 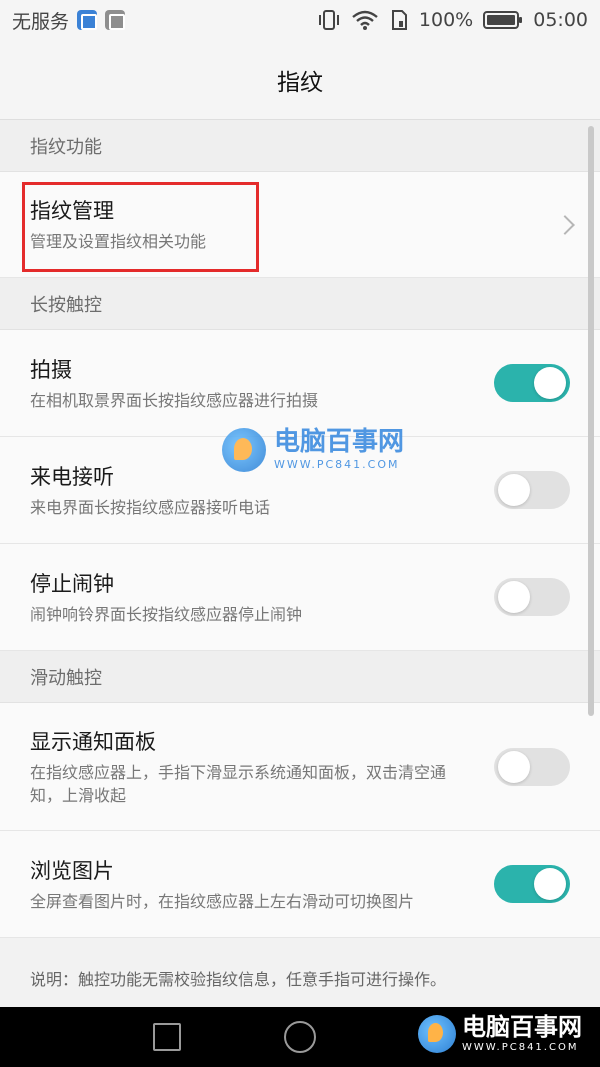 What do you see at coordinates (300, 597) in the screenshot?
I see `stop-alarm-item: 停止闹钟 闹钟响铃界面长按指纹感应器停止闹钟` at bounding box center [300, 597].